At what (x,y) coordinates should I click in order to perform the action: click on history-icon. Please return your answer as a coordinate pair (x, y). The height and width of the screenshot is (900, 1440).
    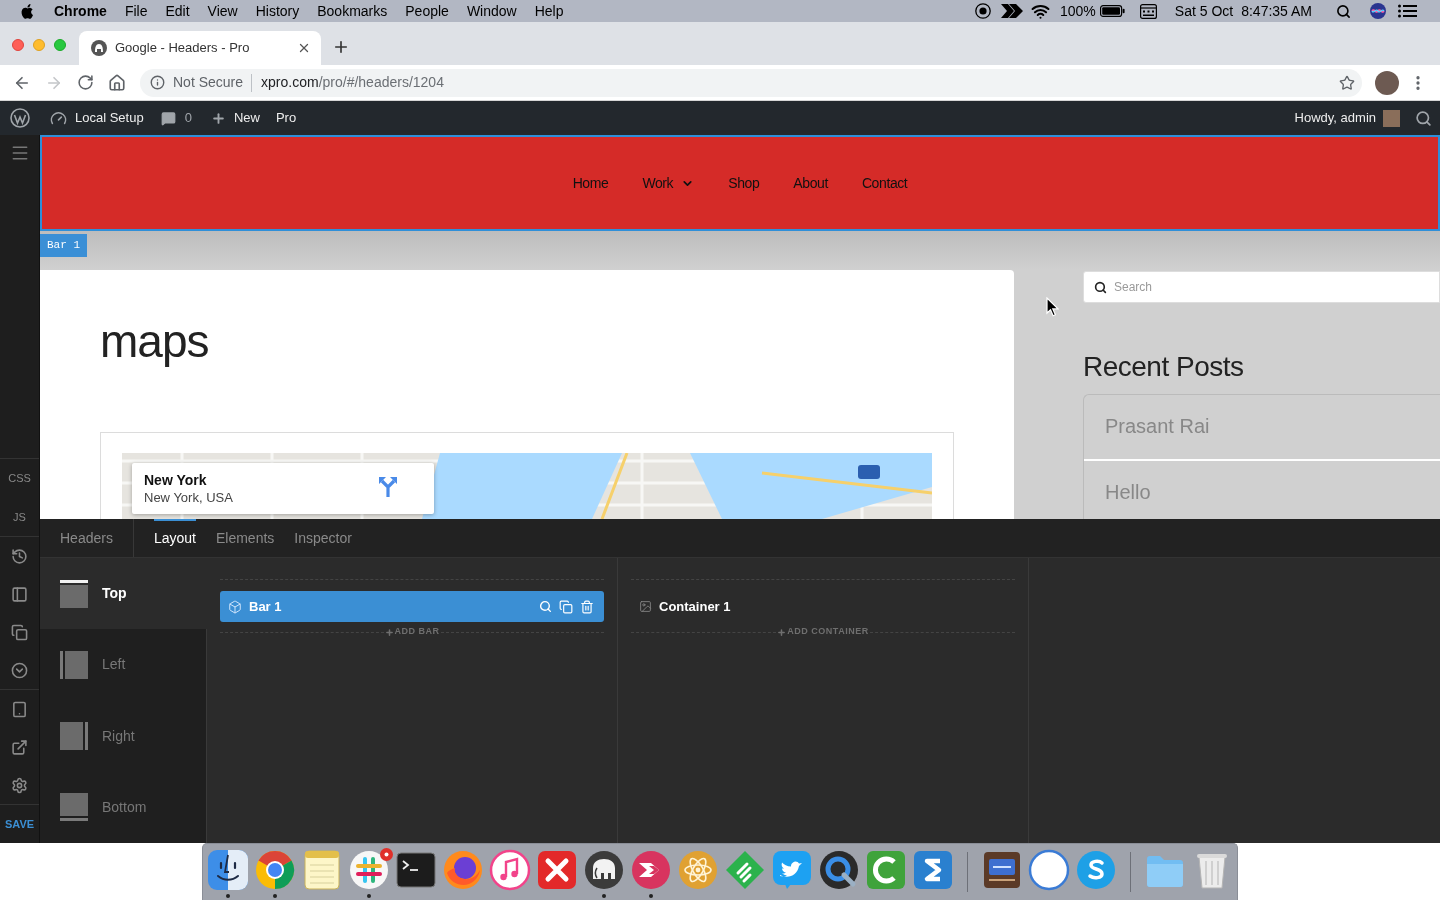
    Looking at the image, I should click on (19, 556).